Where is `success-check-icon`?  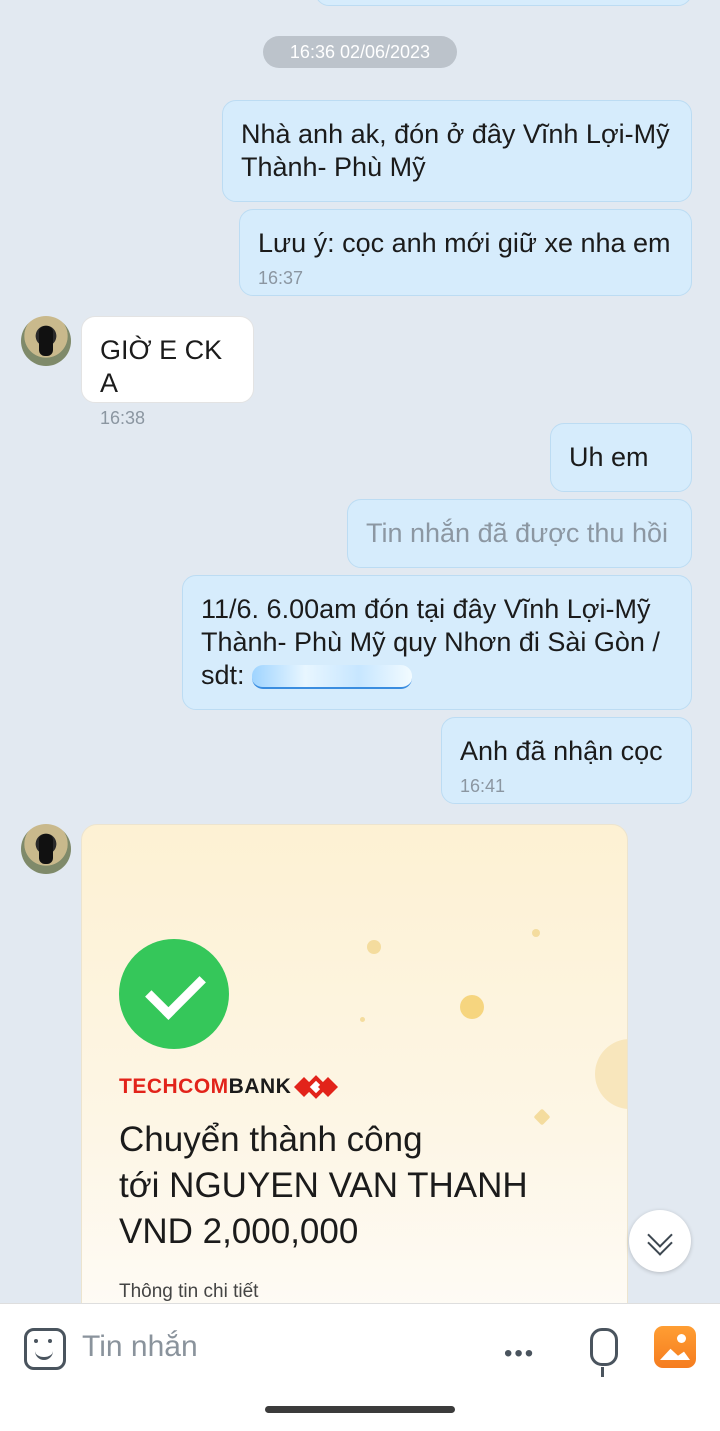
success-check-icon is located at coordinates (174, 994).